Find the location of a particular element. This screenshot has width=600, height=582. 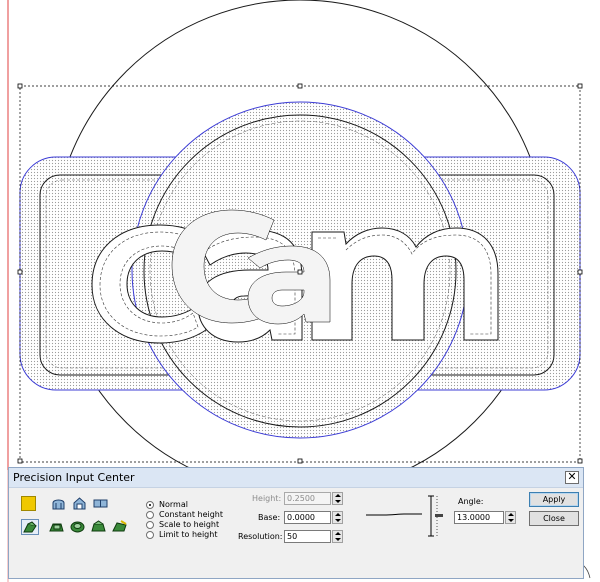

resolution-label: Resolution: is located at coordinates (260, 536).